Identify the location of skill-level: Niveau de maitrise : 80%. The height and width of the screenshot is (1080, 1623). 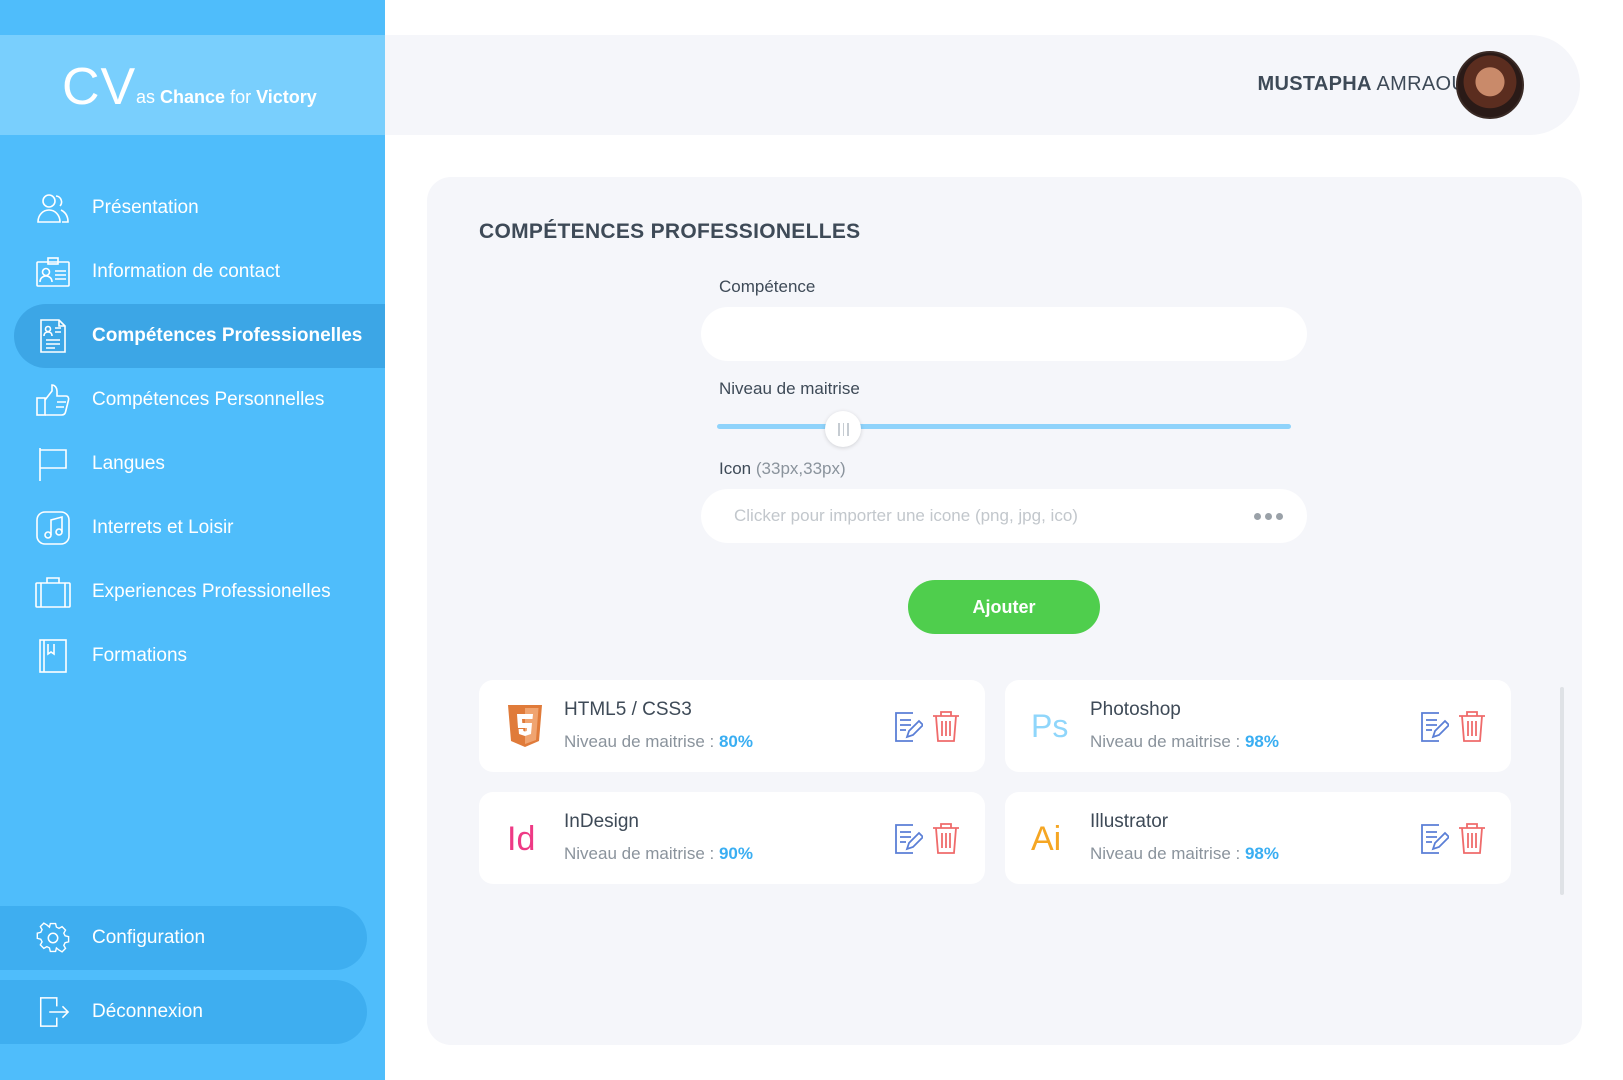
(658, 741).